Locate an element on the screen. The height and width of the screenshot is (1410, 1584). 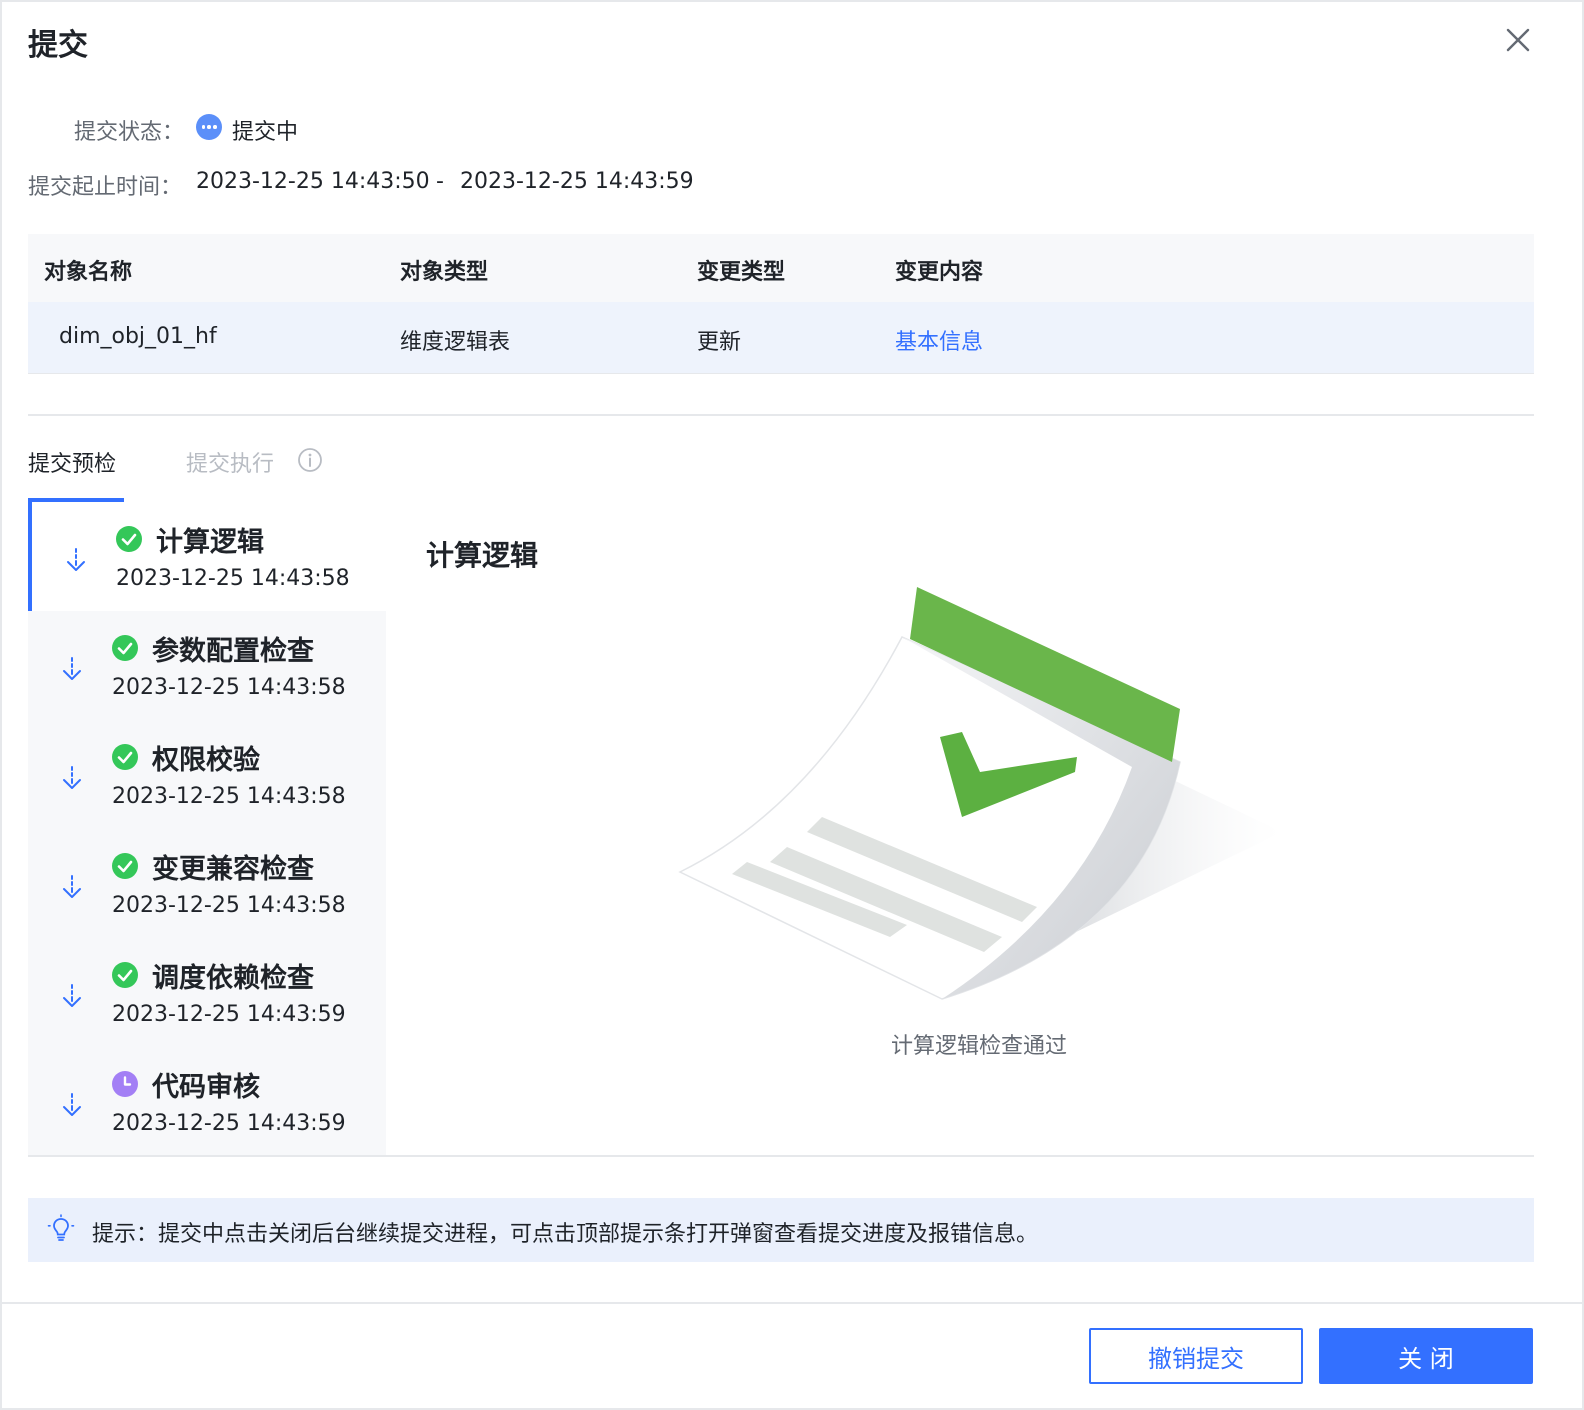
detail-message: 计算逻辑检查通过 is located at coordinates (978, 1046).